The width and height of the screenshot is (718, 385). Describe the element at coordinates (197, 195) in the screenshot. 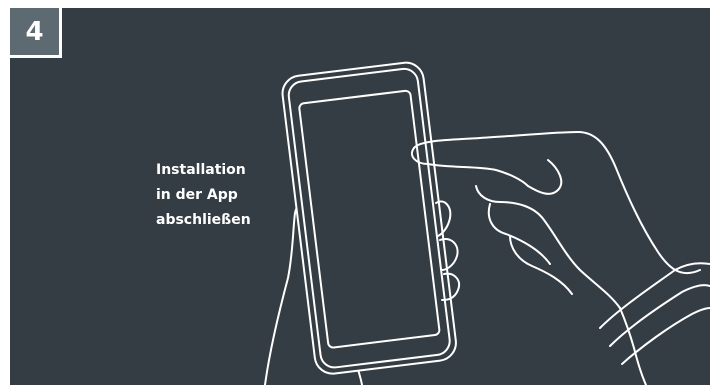

I see `caption-line-2: in der App` at that location.